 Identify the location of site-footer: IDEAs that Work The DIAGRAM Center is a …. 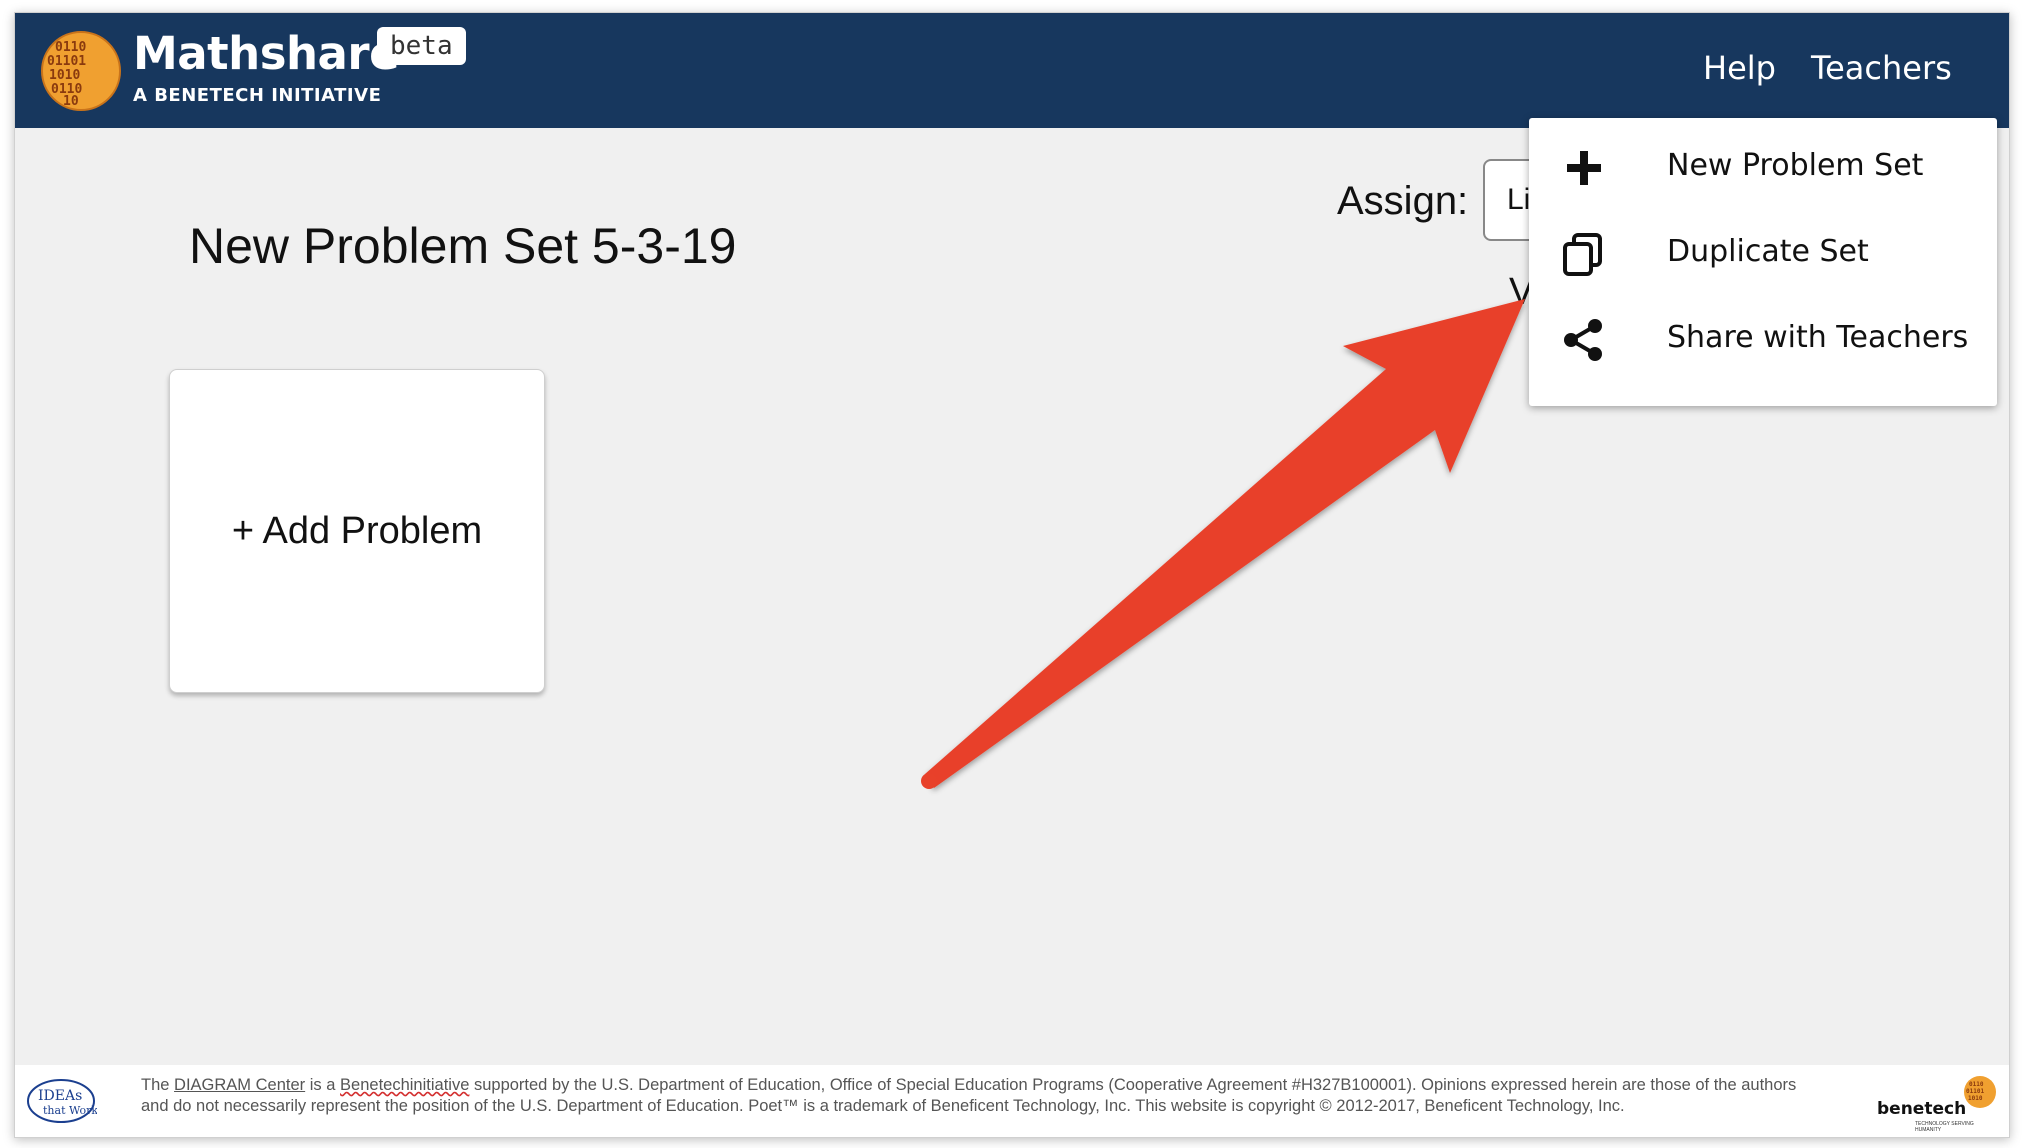
(1012, 1101).